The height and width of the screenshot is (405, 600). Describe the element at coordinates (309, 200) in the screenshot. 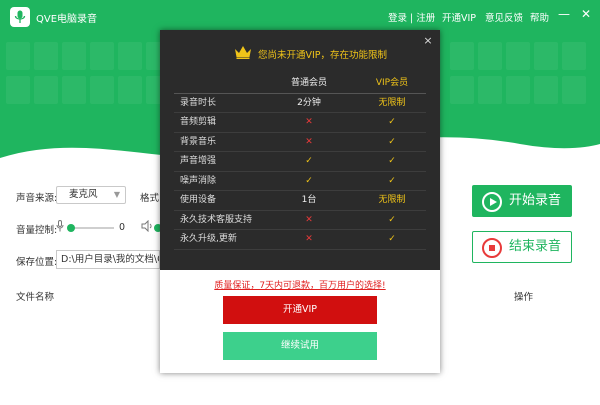

I see `basic-value: 1台` at that location.